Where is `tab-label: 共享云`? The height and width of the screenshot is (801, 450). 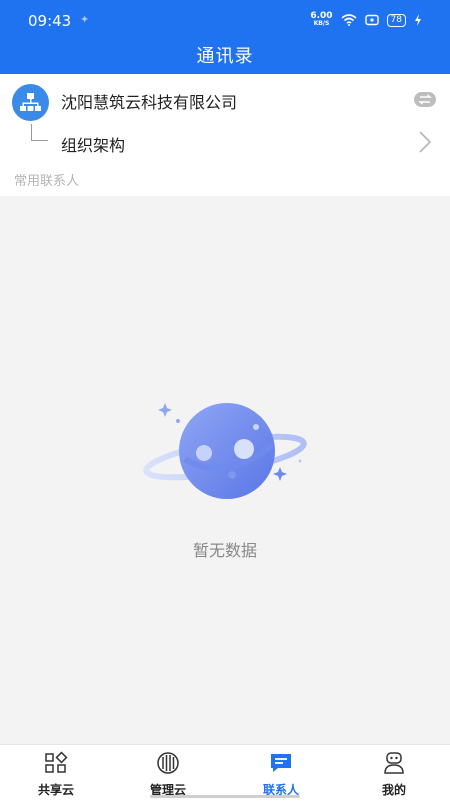 tab-label: 共享云 is located at coordinates (55, 790).